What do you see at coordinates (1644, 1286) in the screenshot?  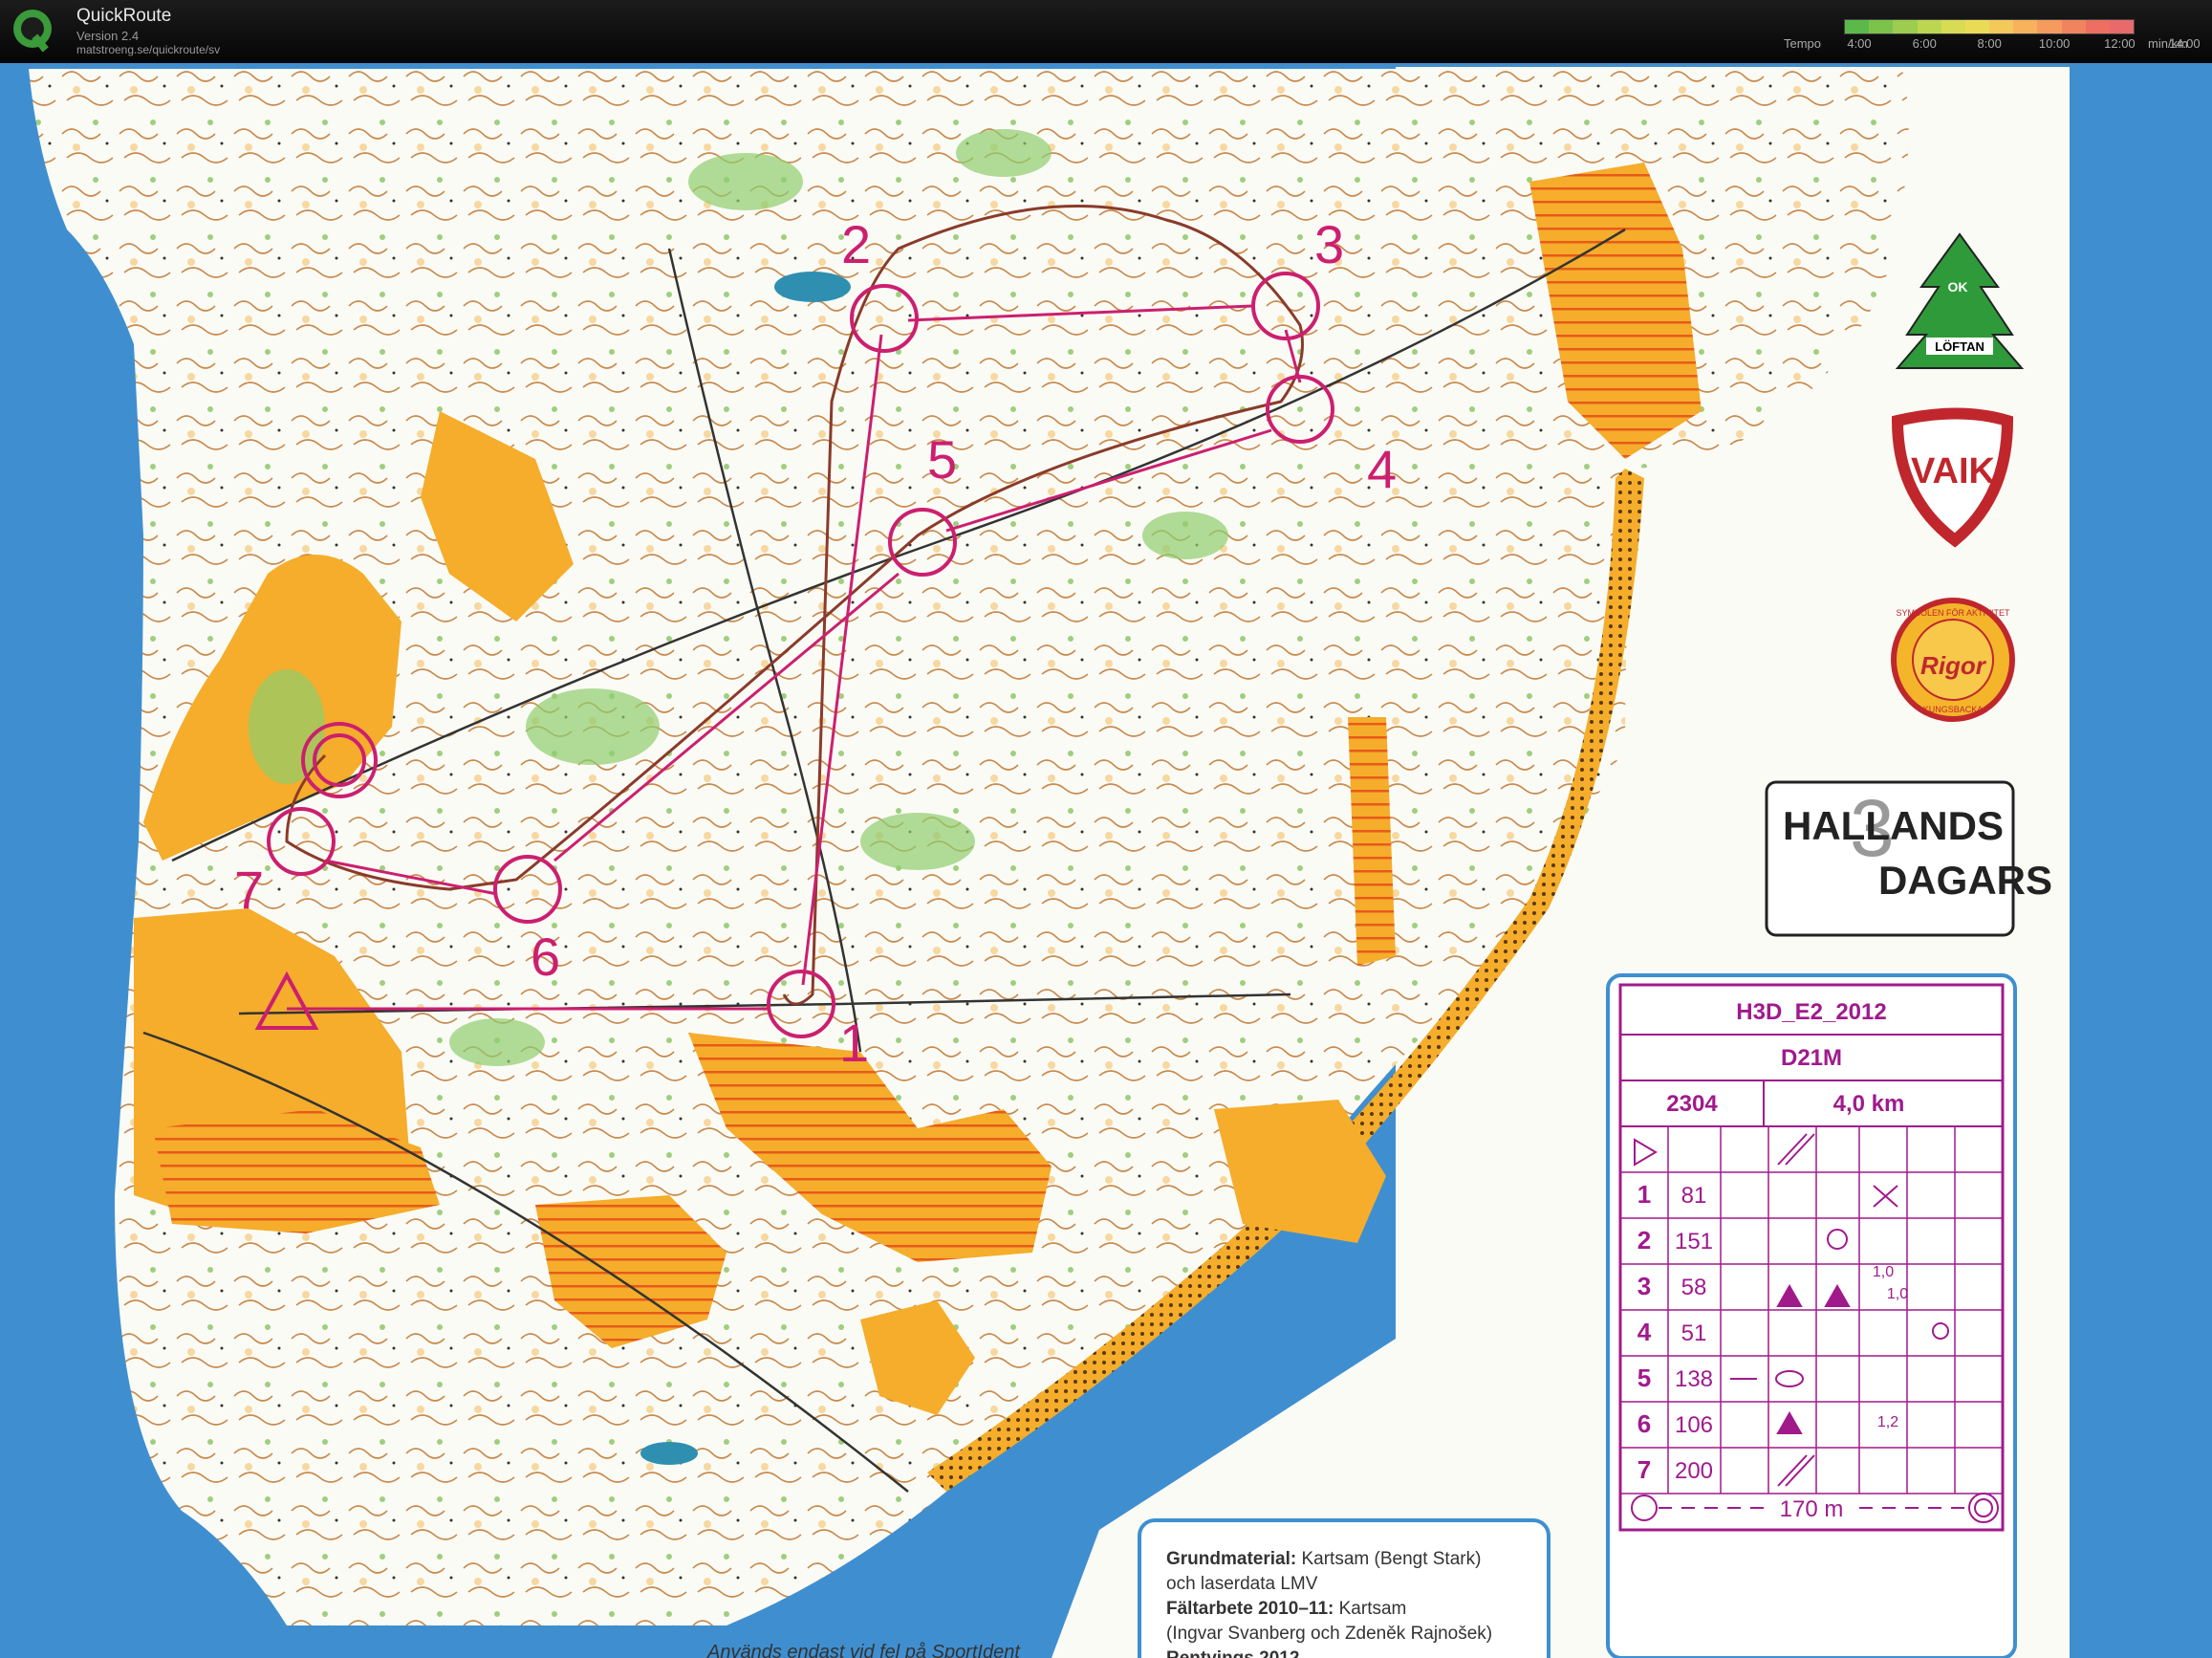 I see `row-number: 3` at bounding box center [1644, 1286].